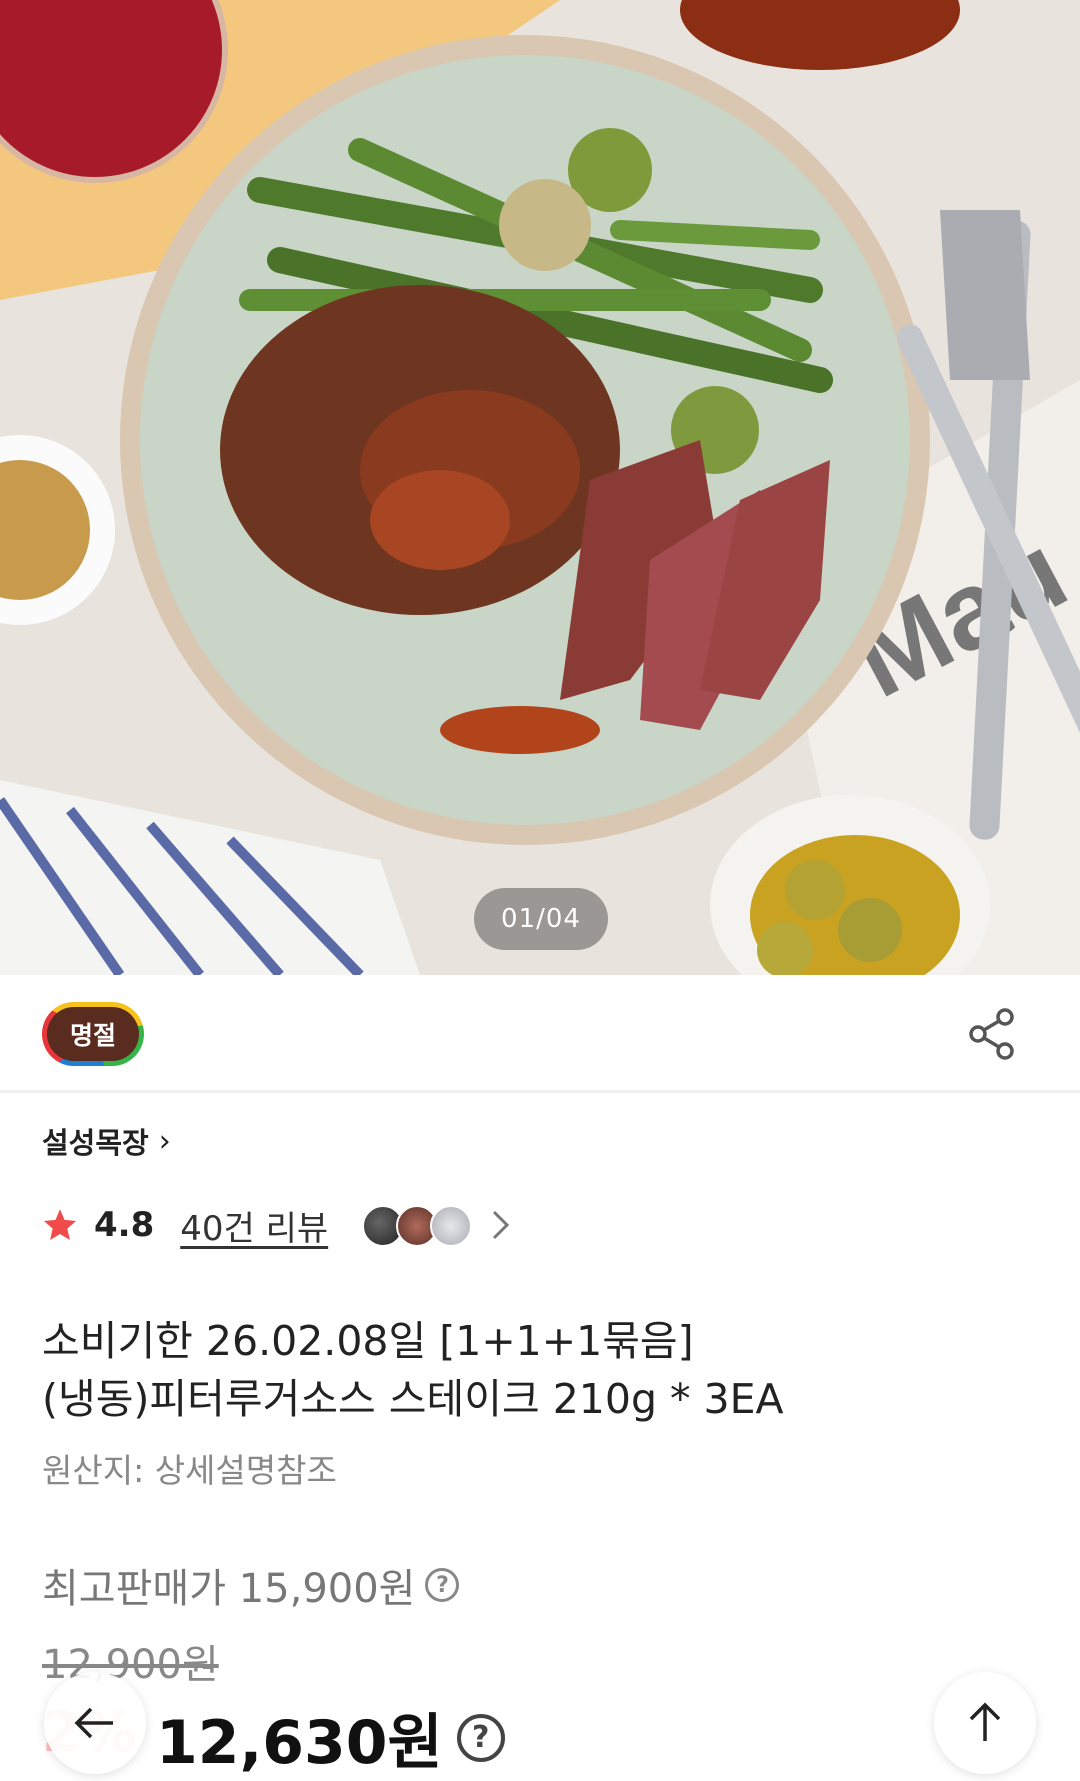  Describe the element at coordinates (164, 1141) in the screenshot. I see `chevron-right-icon: ›` at that location.